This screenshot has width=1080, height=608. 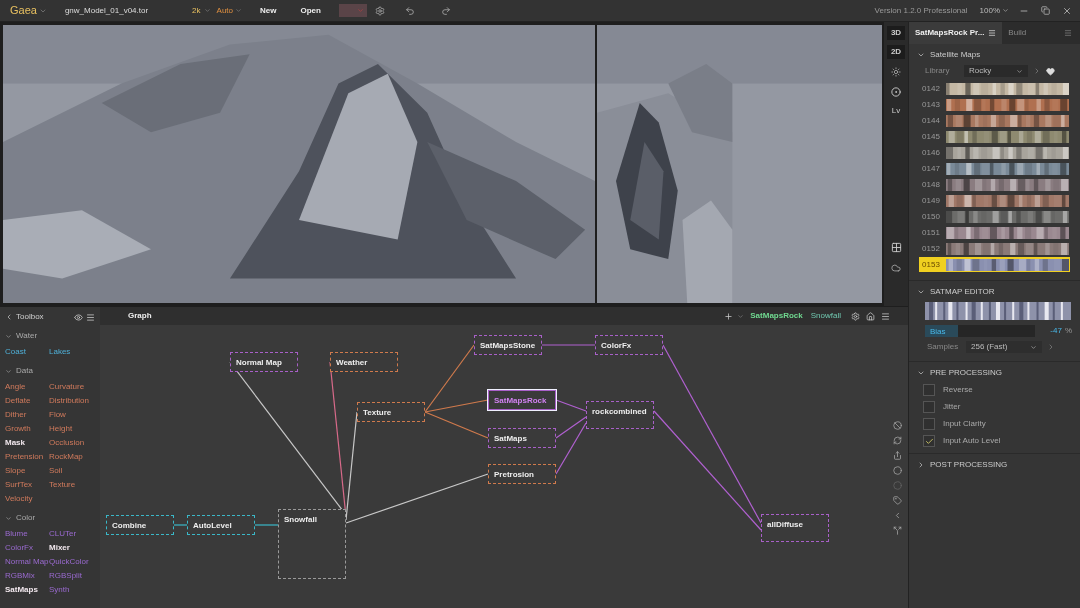 What do you see at coordinates (825, 316) in the screenshot?
I see `secondary-node-label: Snowfall` at bounding box center [825, 316].